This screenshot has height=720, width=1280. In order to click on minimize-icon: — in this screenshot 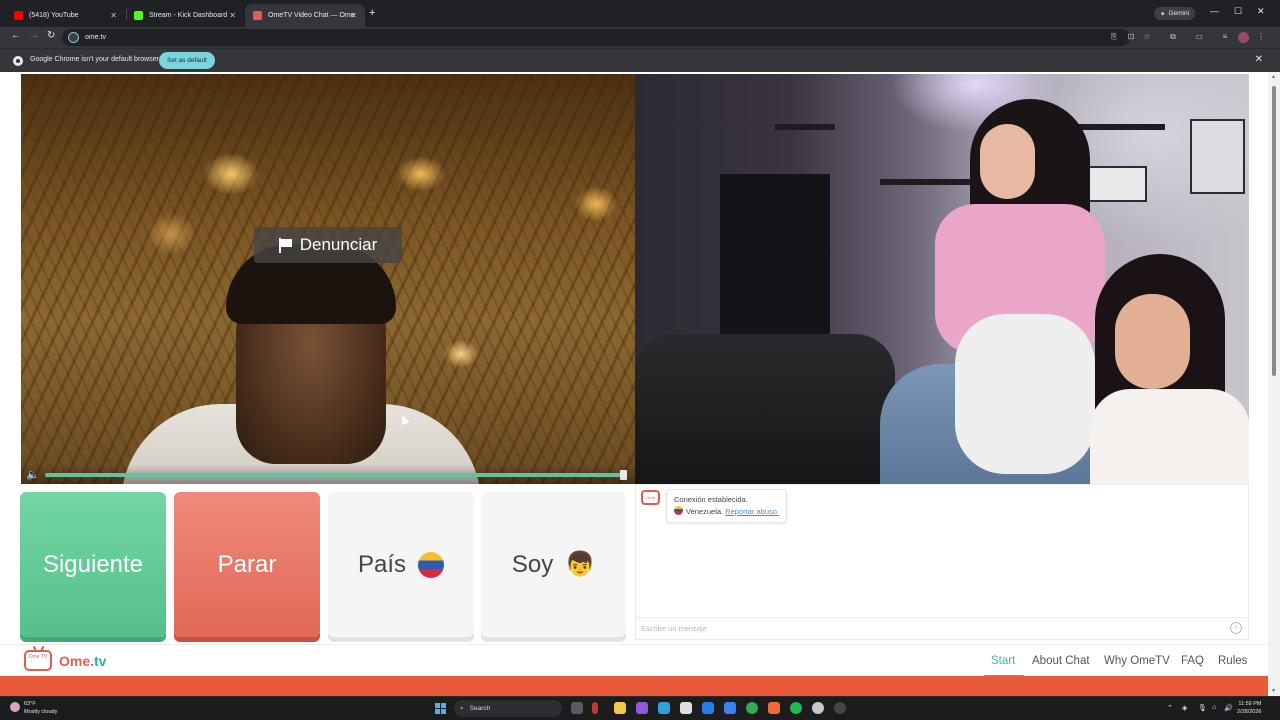, I will do `click(1214, 11)`.